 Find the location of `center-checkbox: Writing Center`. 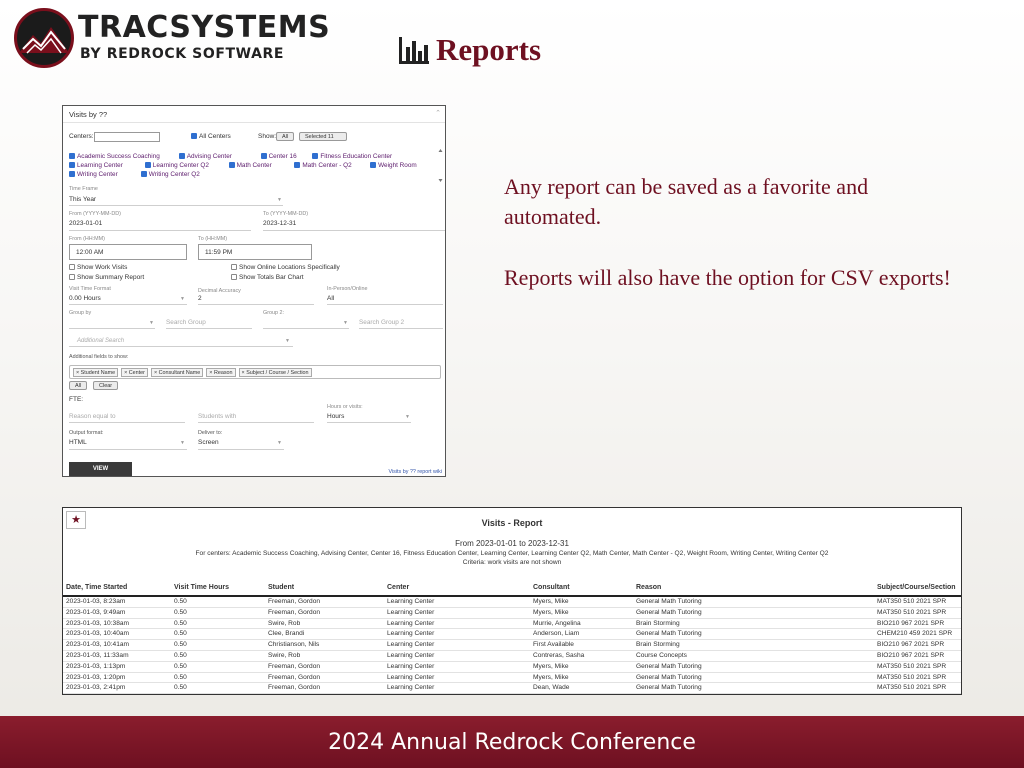

center-checkbox: Writing Center is located at coordinates (104, 174).